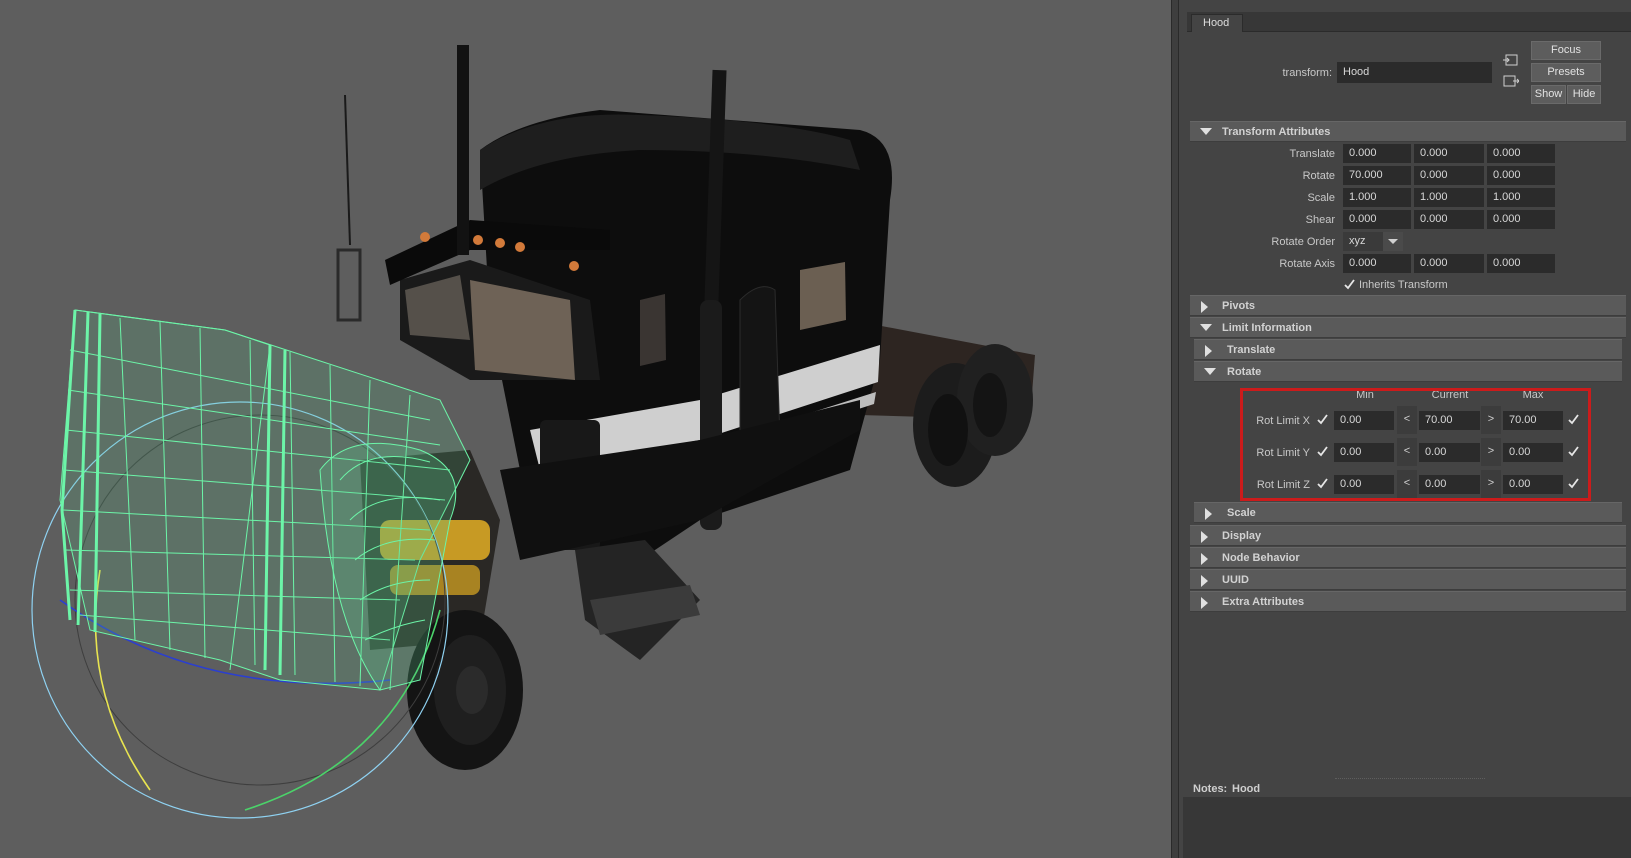  I want to click on frame-extra-attributes: Extra Attributes, so click(1408, 601).